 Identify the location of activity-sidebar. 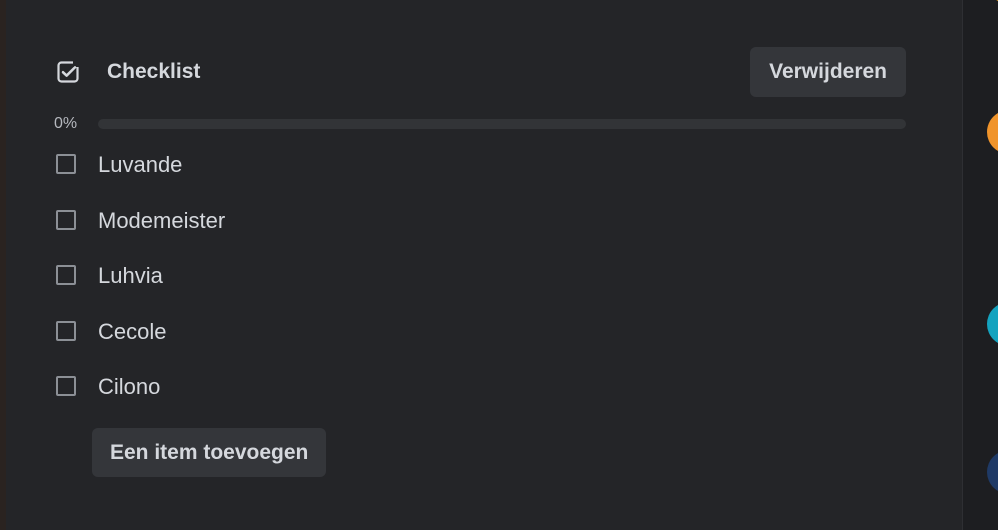
(980, 265).